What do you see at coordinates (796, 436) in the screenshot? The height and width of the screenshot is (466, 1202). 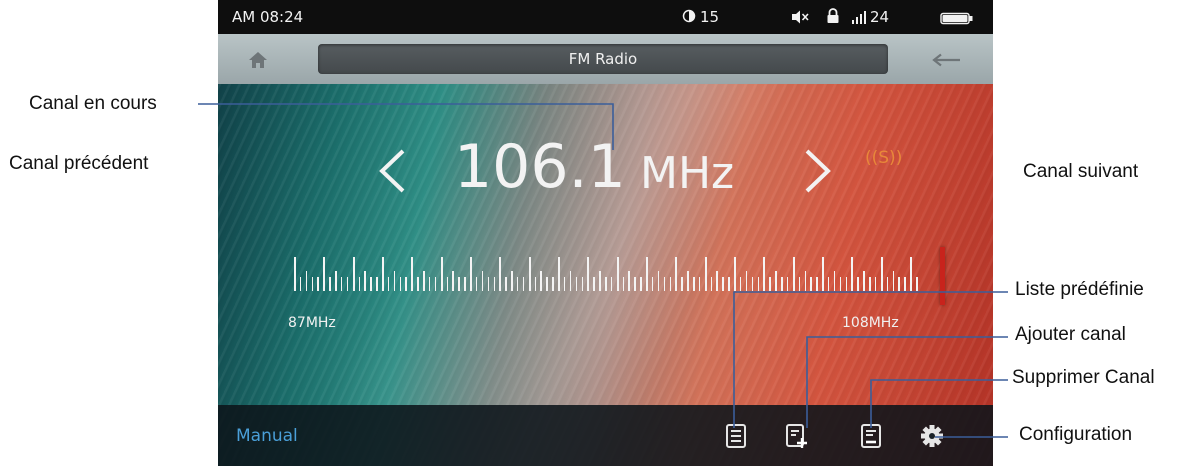 I see `add-channel-icon` at bounding box center [796, 436].